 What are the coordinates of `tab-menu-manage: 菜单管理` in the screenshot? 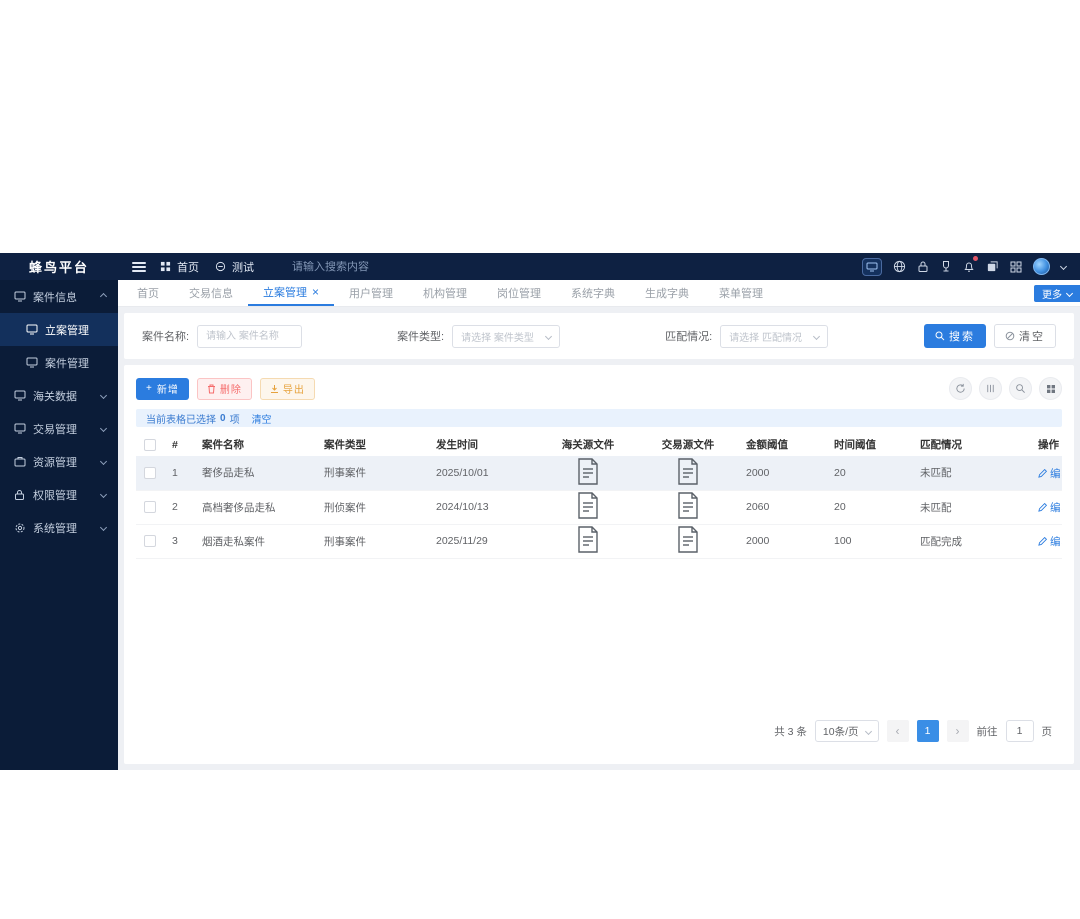 It's located at (741, 293).